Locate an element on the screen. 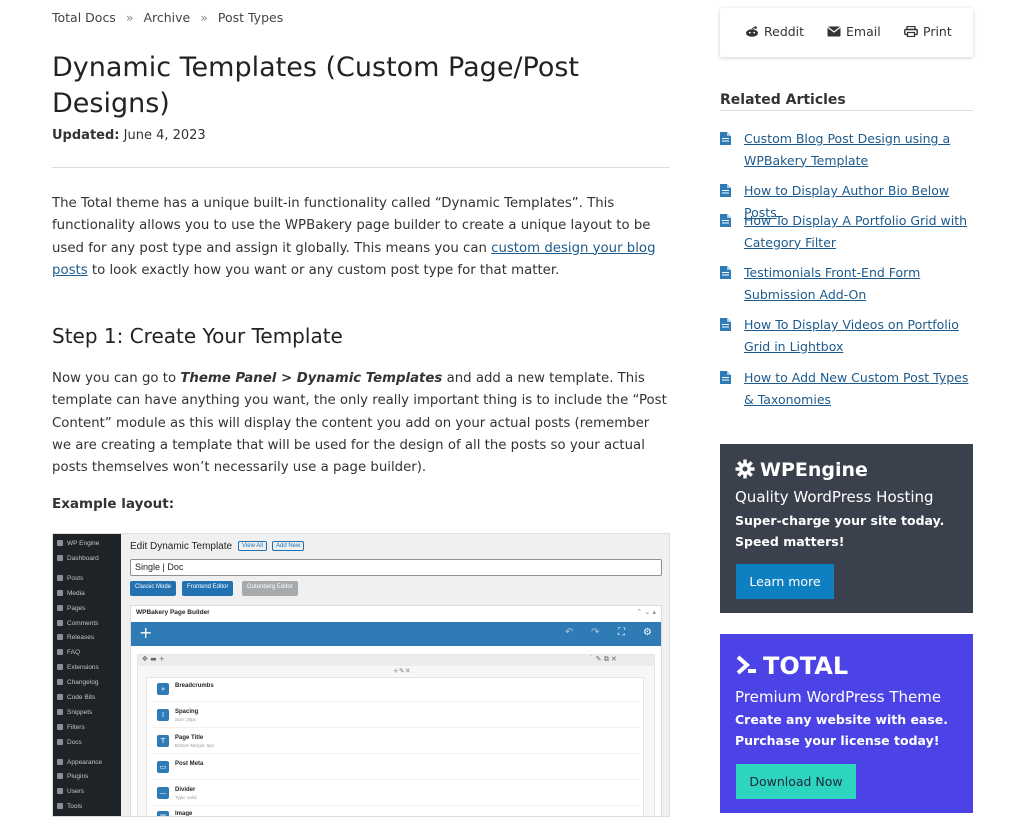 The width and height of the screenshot is (1024, 817). classic-mode-button: Classic Mode is located at coordinates (153, 588).